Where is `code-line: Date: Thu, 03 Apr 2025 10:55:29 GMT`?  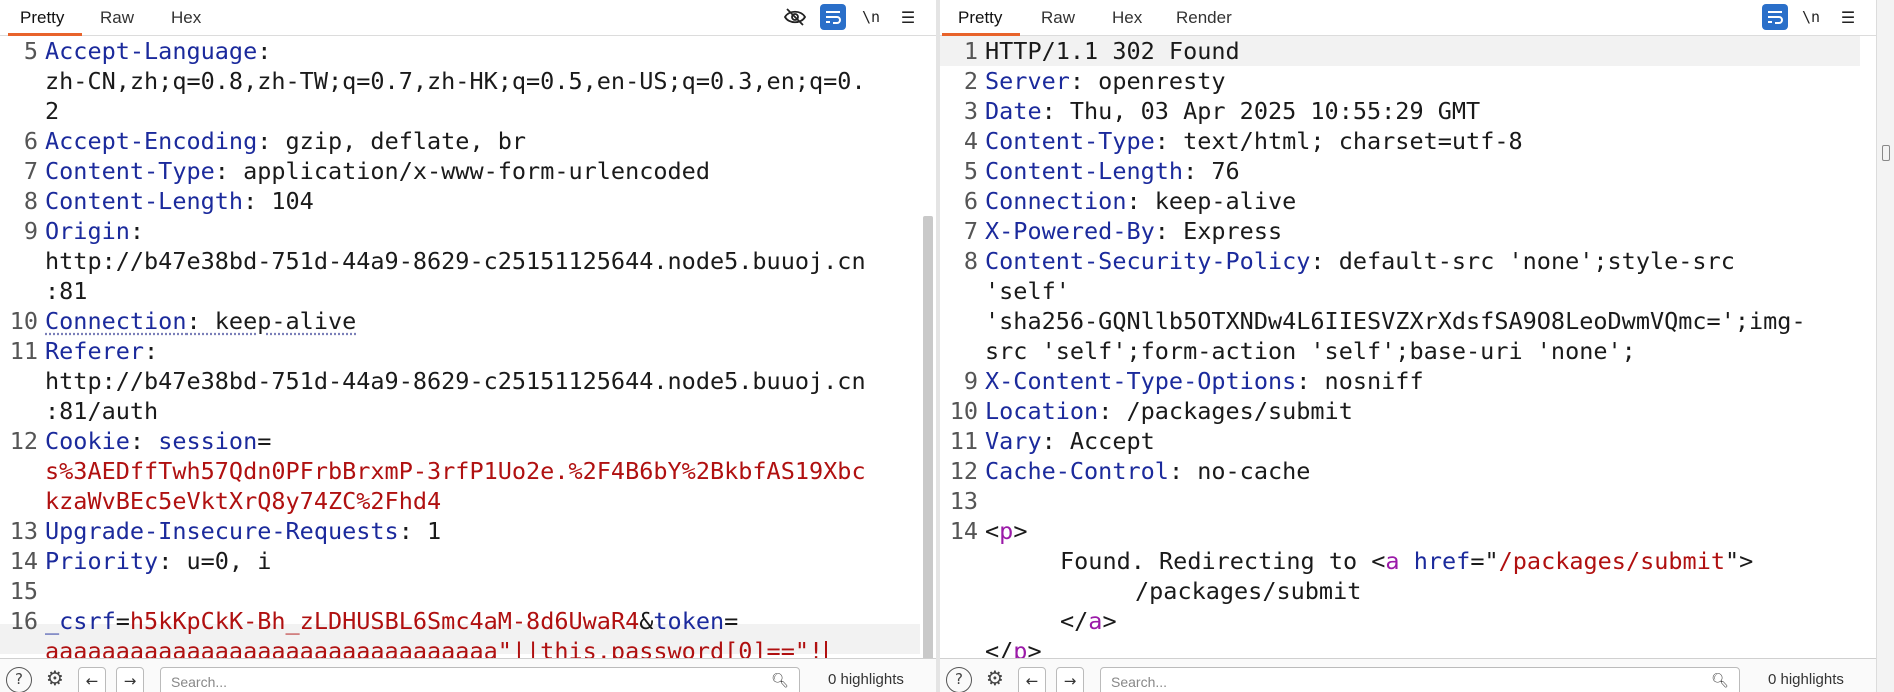 code-line: Date: Thu, 03 Apr 2025 10:55:29 GMT is located at coordinates (1232, 111).